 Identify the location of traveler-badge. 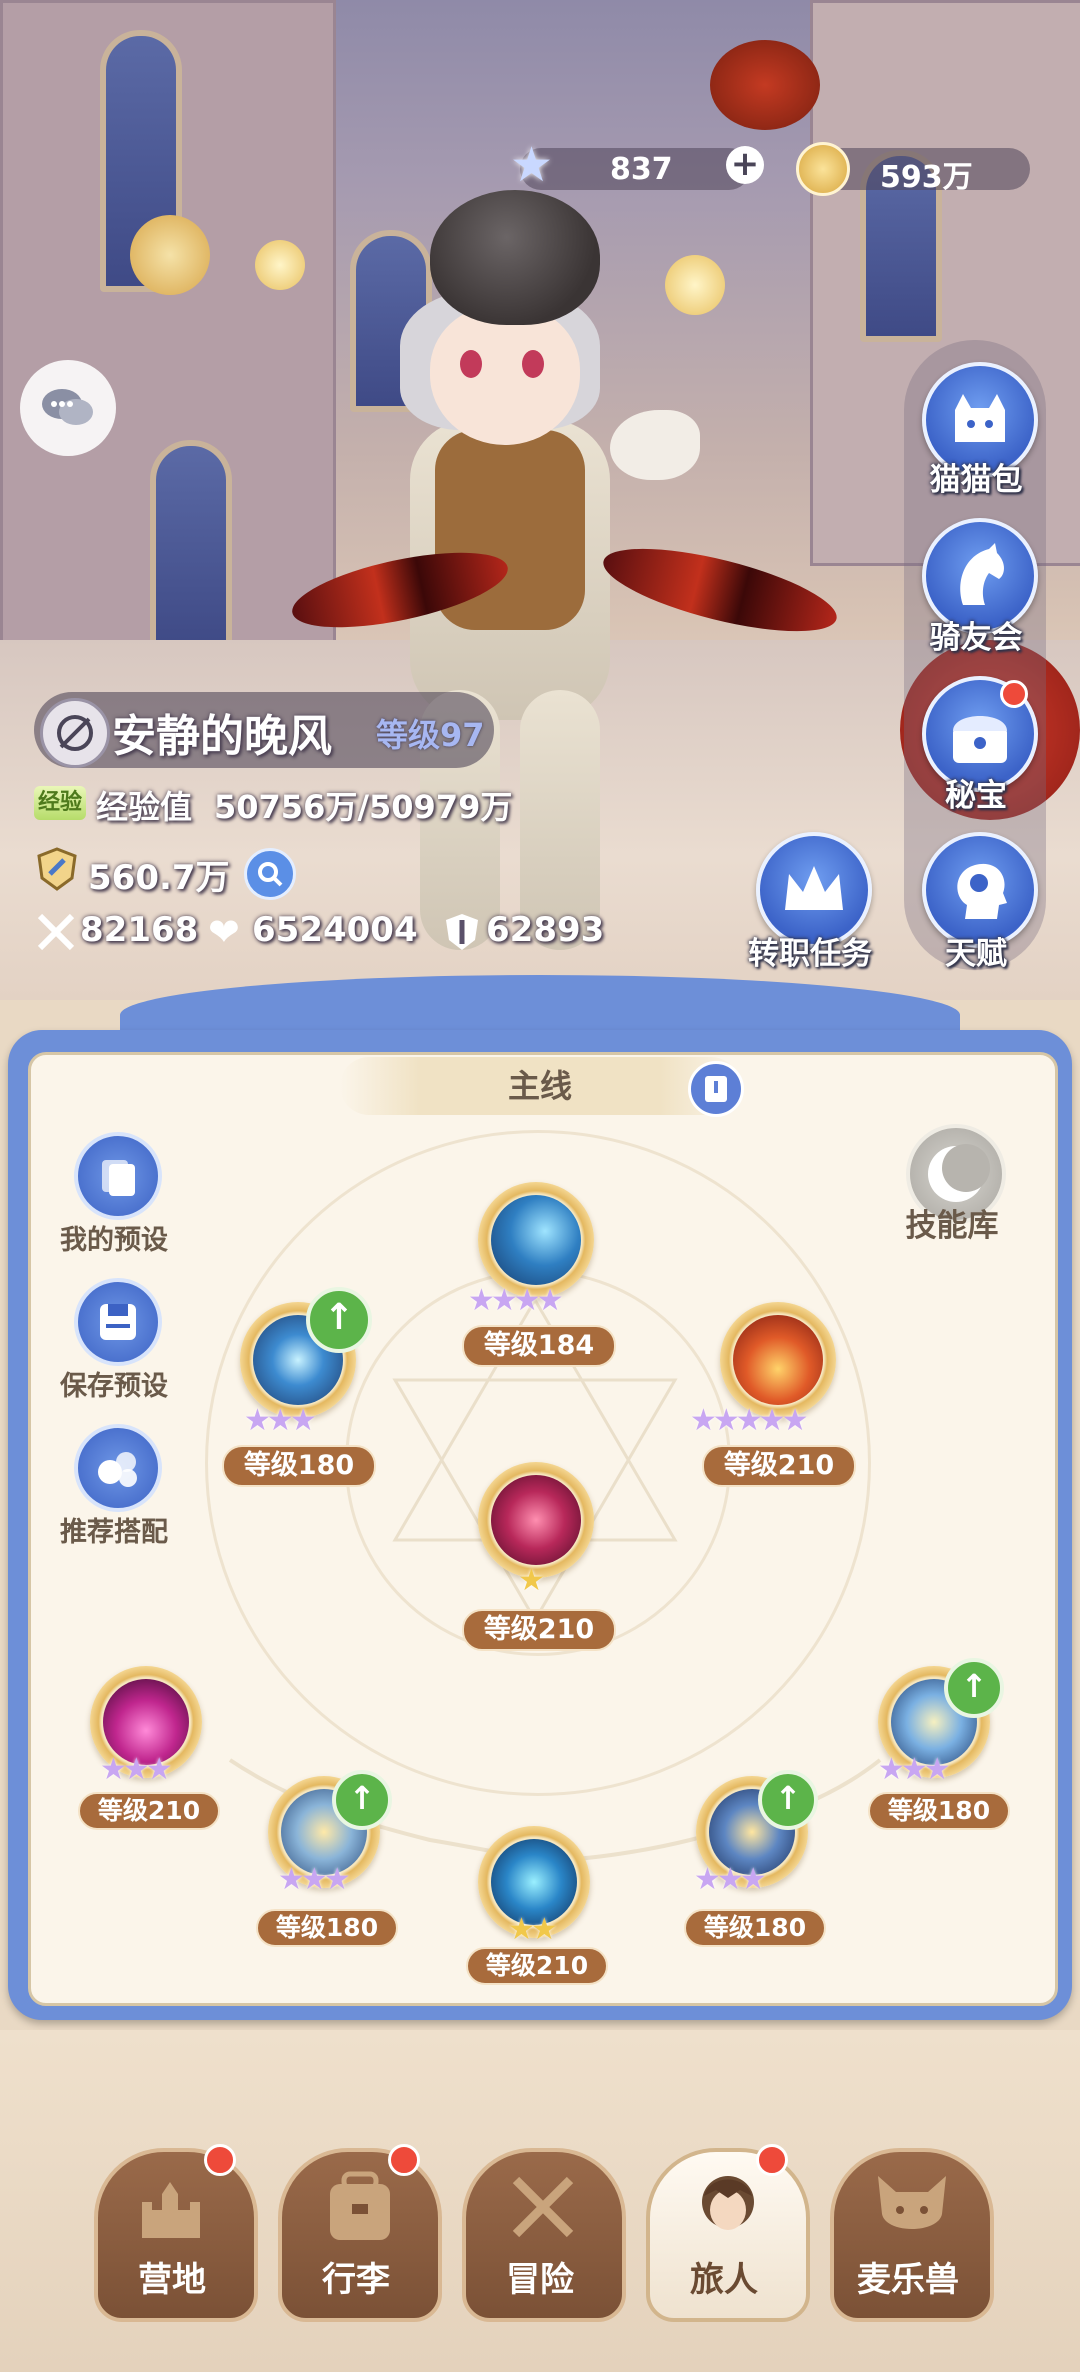
(772, 2160).